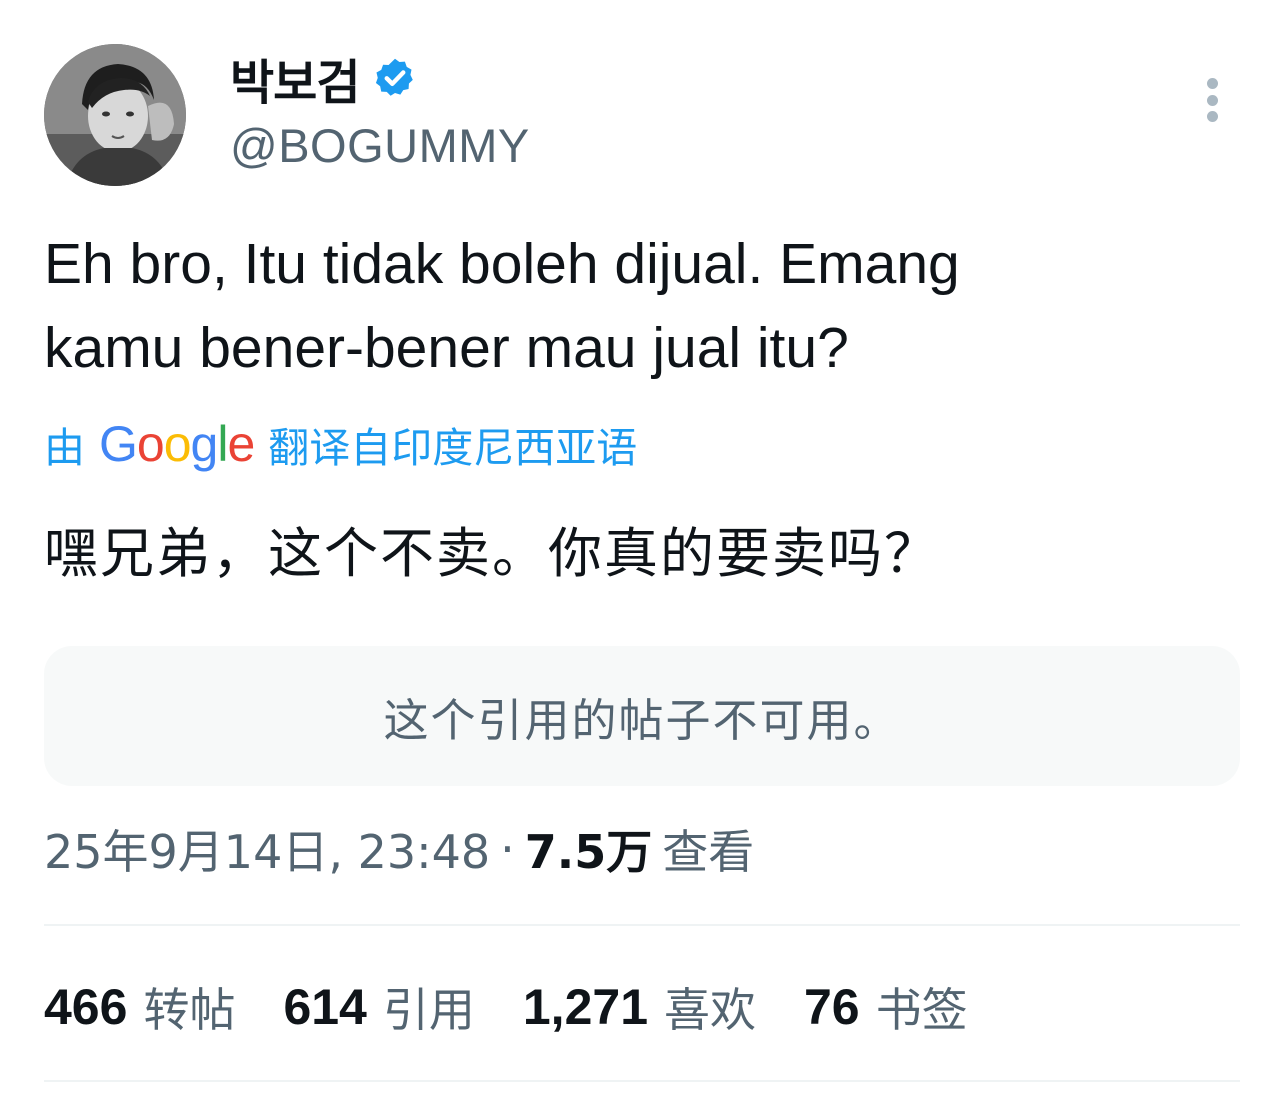 This screenshot has height=1107, width=1284. I want to click on quotes-stat: 614 引用, so click(378, 1007).